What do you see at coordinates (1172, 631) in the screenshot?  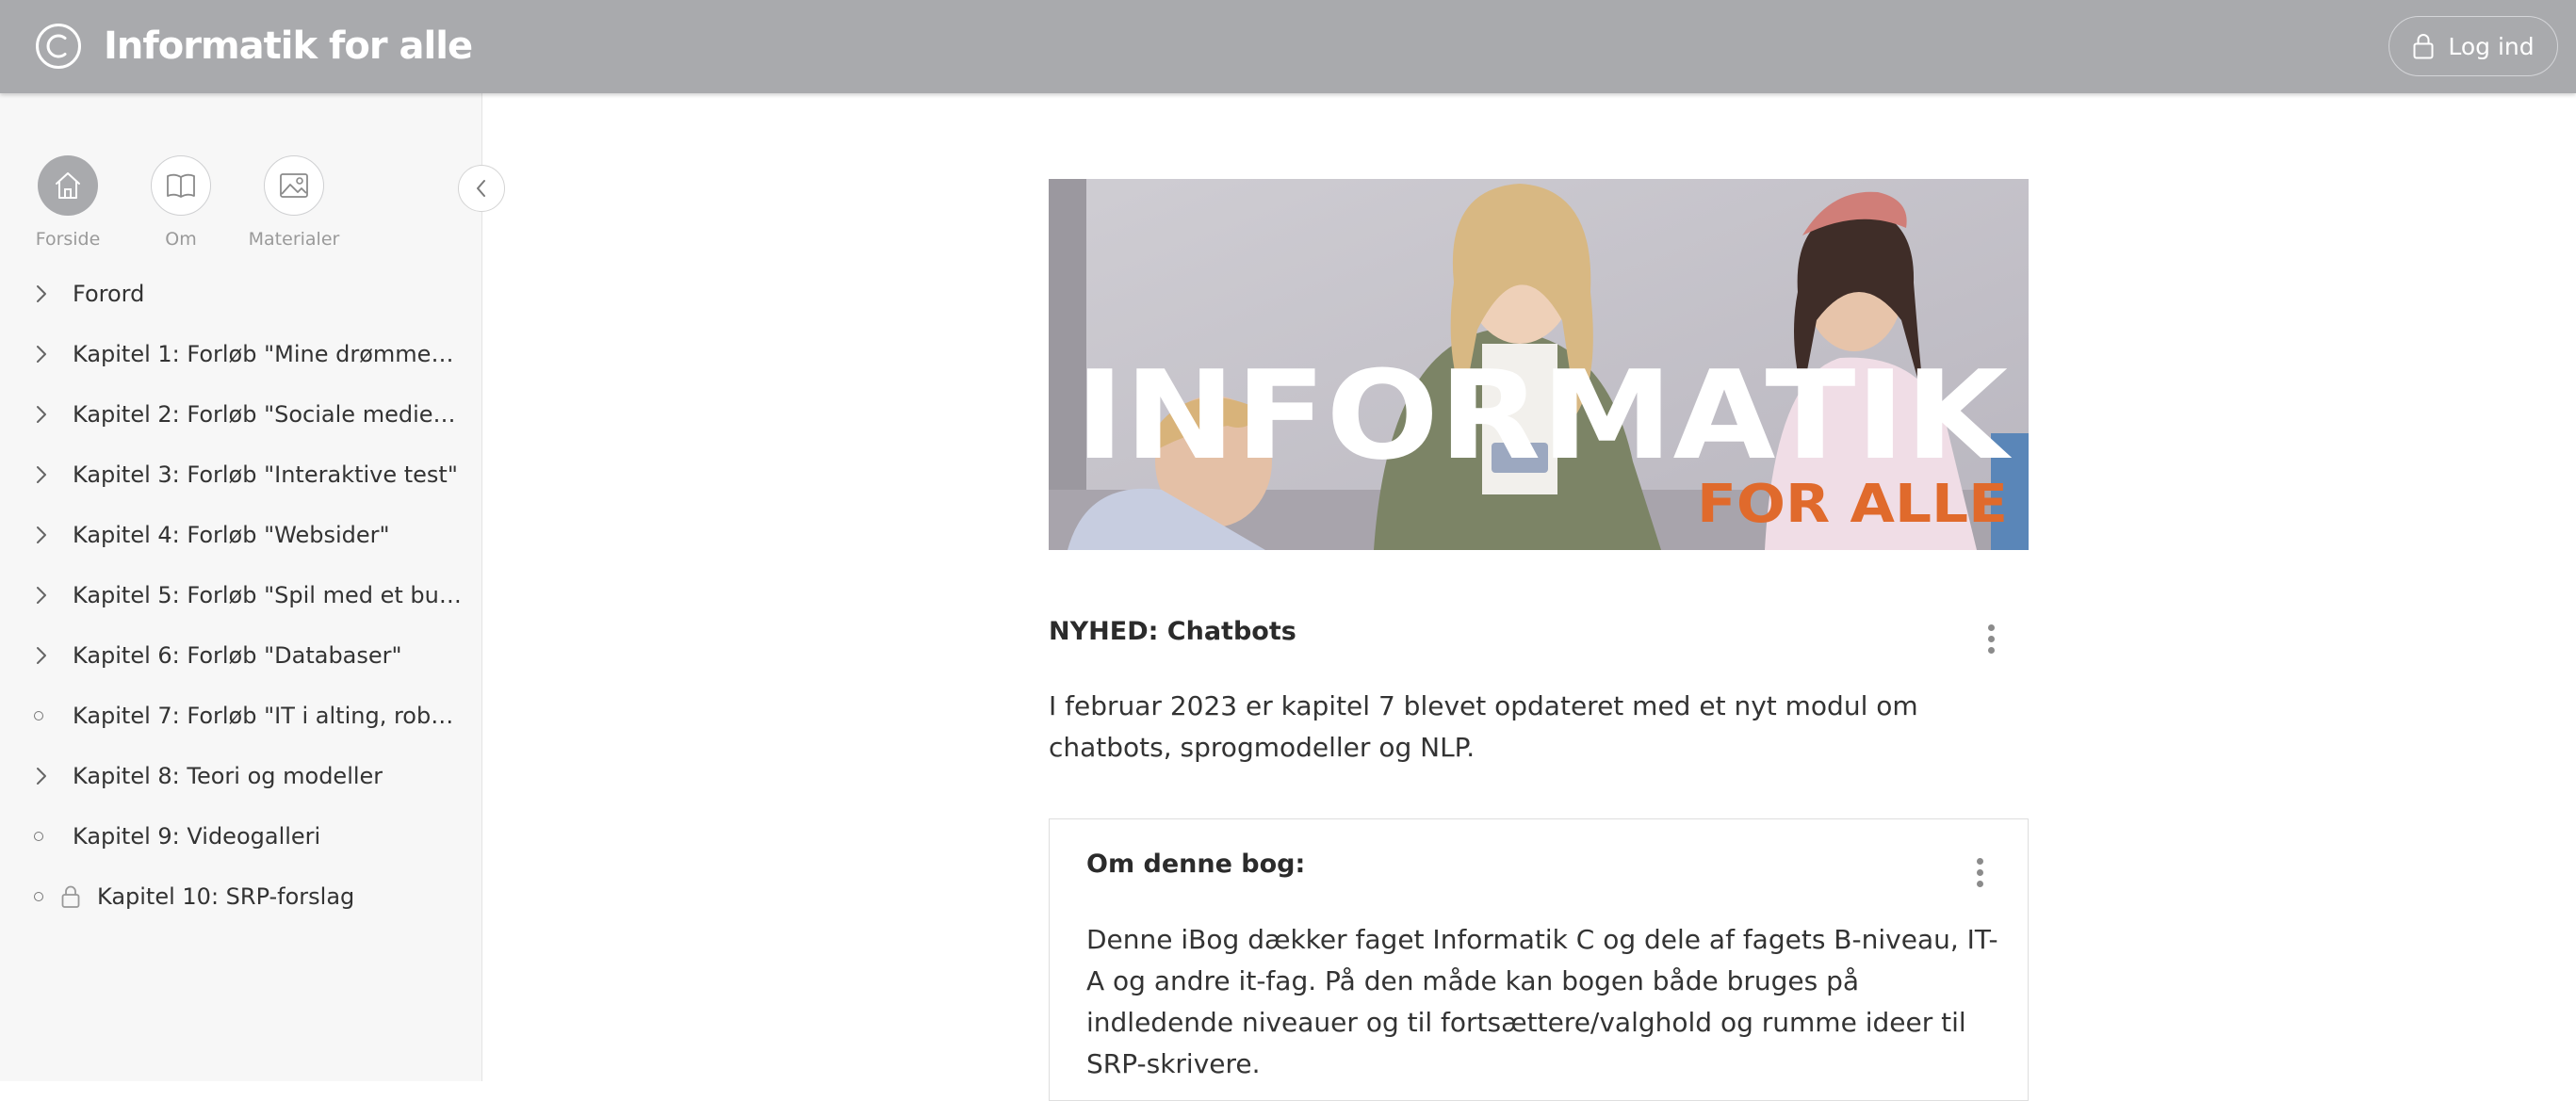 I see `news-title: NYHED: Chatbots` at bounding box center [1172, 631].